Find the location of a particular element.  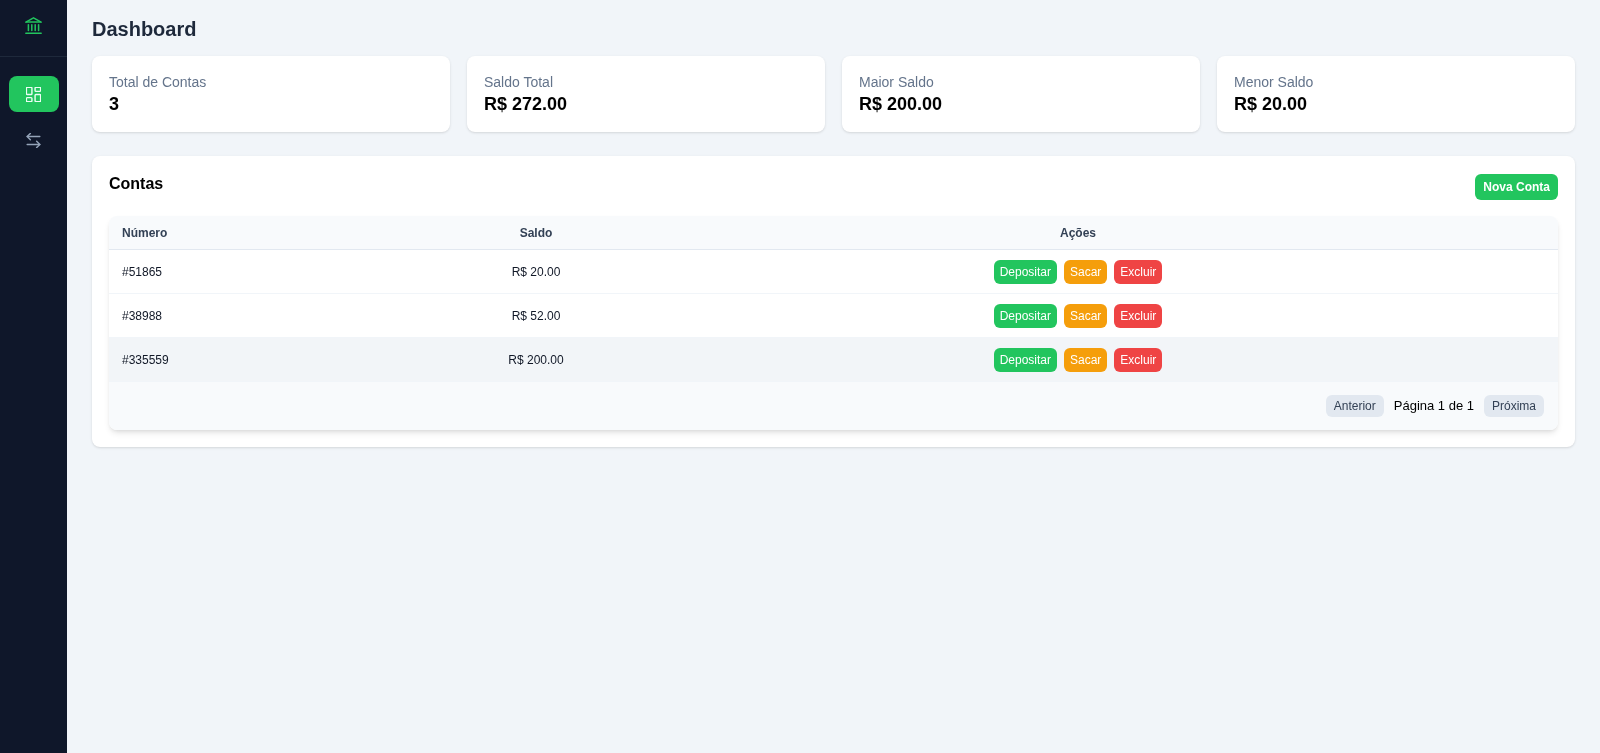

stat-label: Saldo Total is located at coordinates (518, 82).